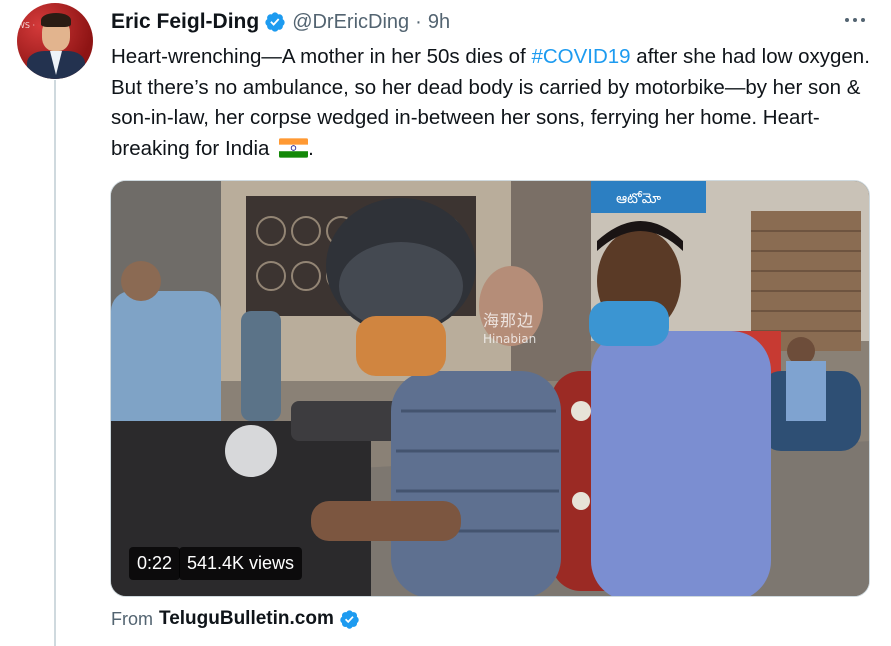 This screenshot has width=891, height=646. Describe the element at coordinates (350, 22) in the screenshot. I see `author-handle: @DrEricDing` at that location.